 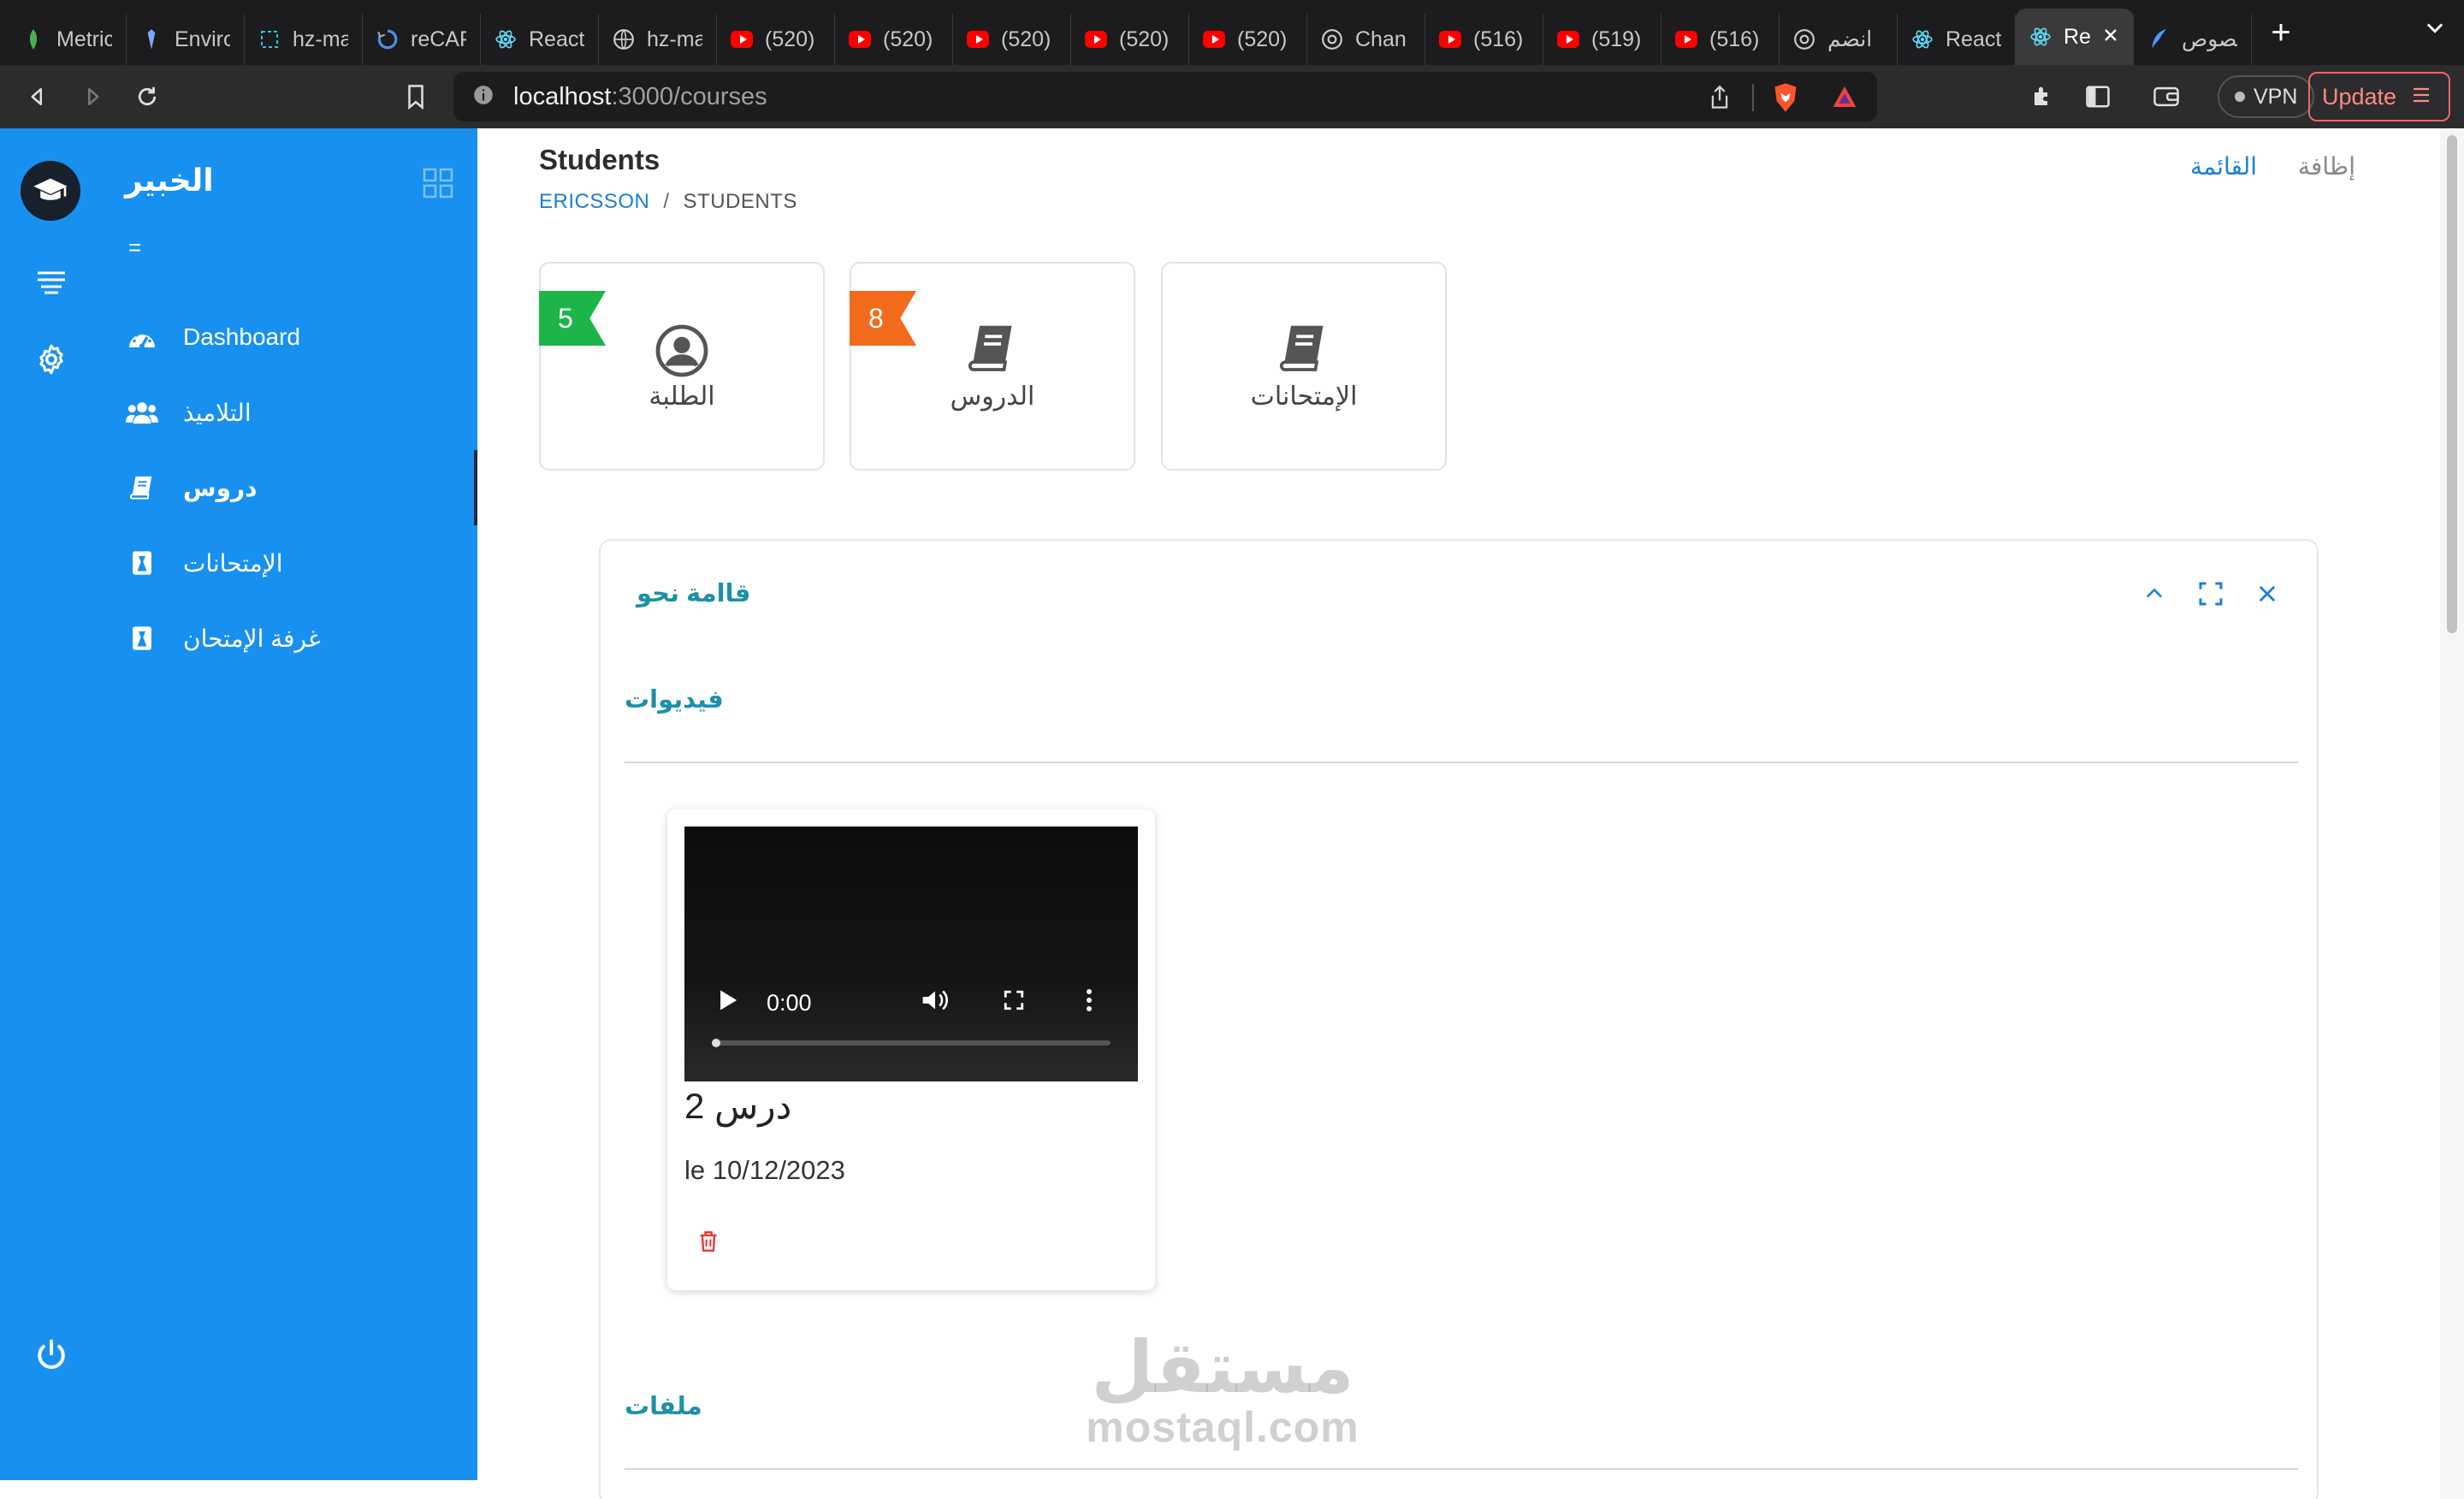 What do you see at coordinates (2452, 384) in the screenshot?
I see `scrollbar-thumb` at bounding box center [2452, 384].